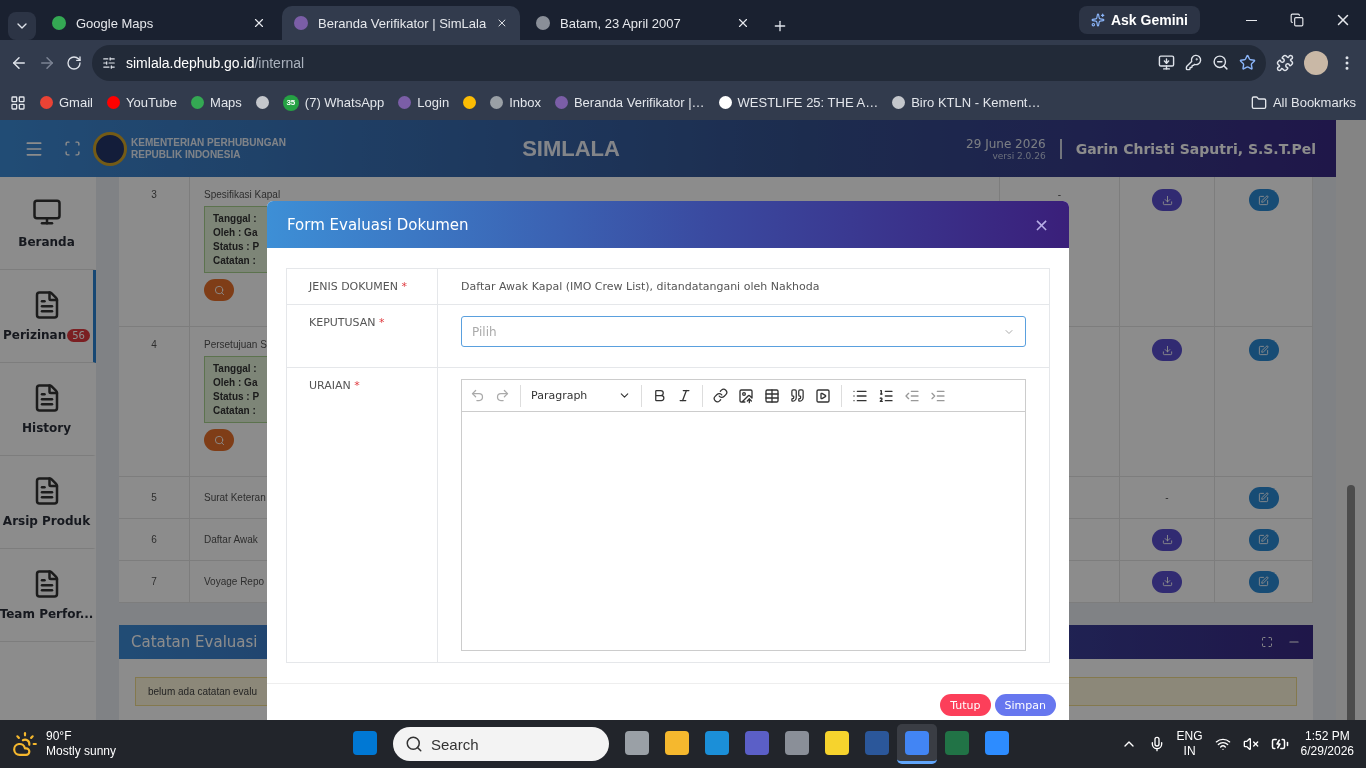 This screenshot has width=1366, height=768. Describe the element at coordinates (1327, 744) in the screenshot. I see `clock: 1:52 PM 6/29/2026` at that location.